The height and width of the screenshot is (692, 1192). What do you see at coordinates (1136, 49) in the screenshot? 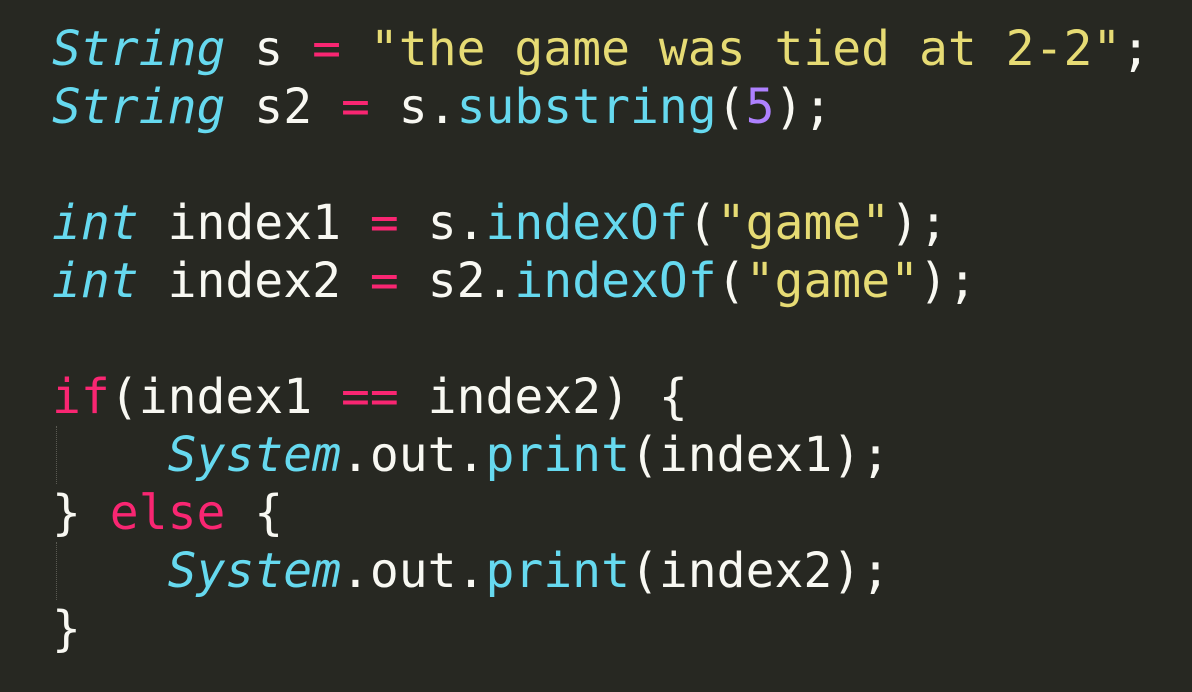
I see `code-token: ;` at bounding box center [1136, 49].